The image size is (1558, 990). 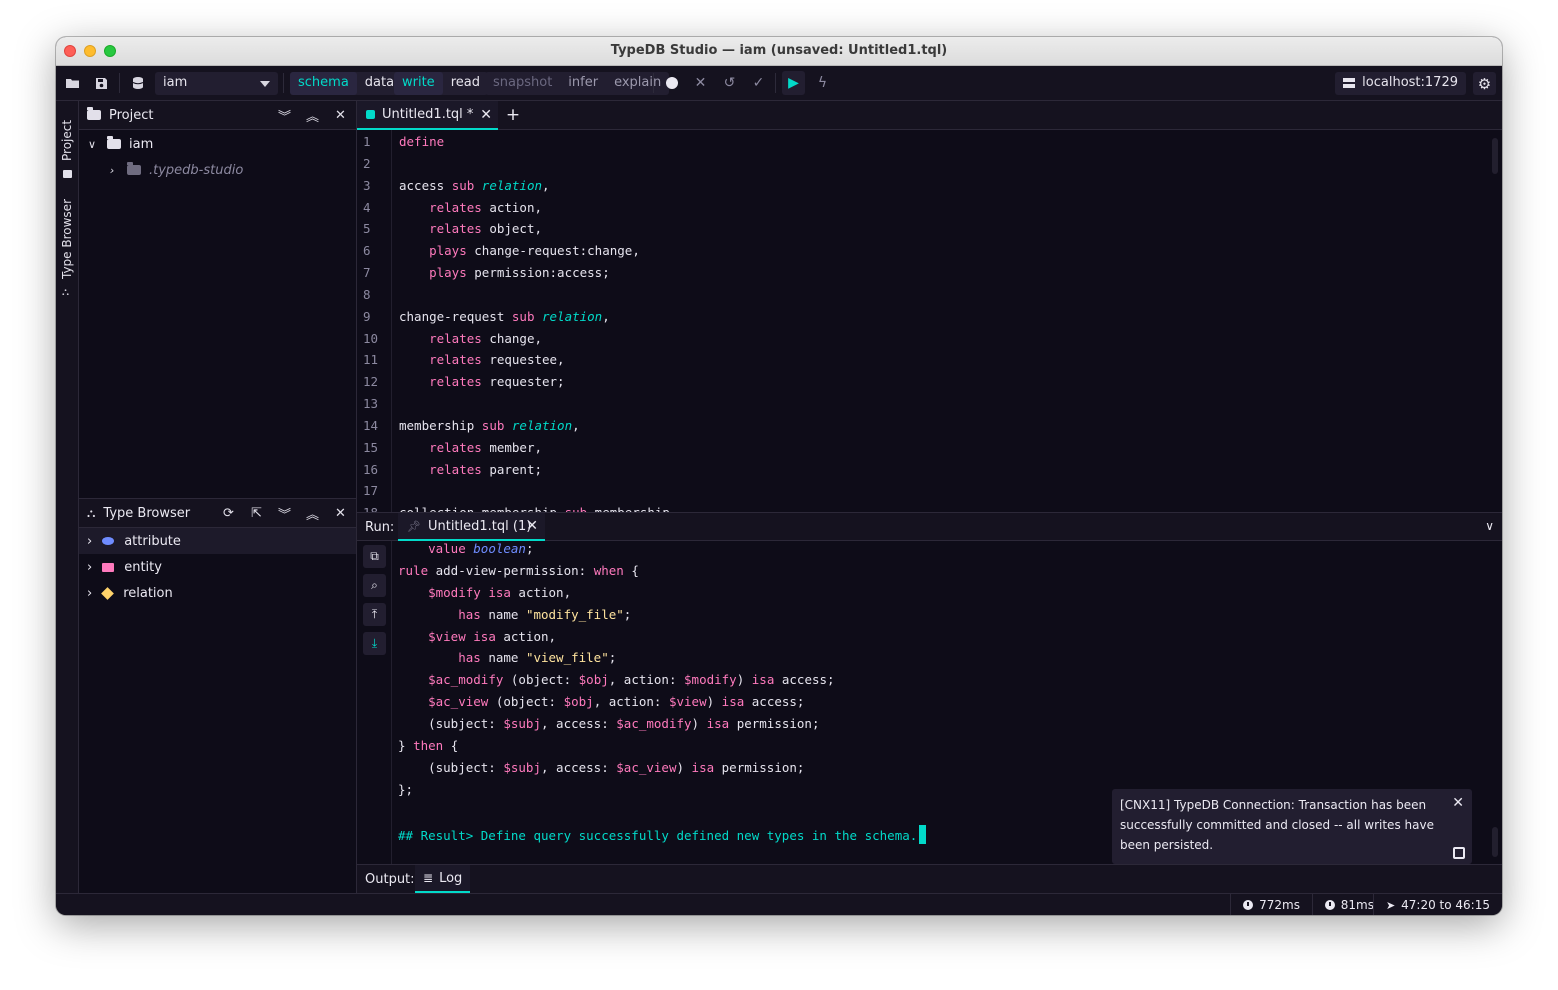 I want to click on editor-scrollbar, so click(x=1495, y=156).